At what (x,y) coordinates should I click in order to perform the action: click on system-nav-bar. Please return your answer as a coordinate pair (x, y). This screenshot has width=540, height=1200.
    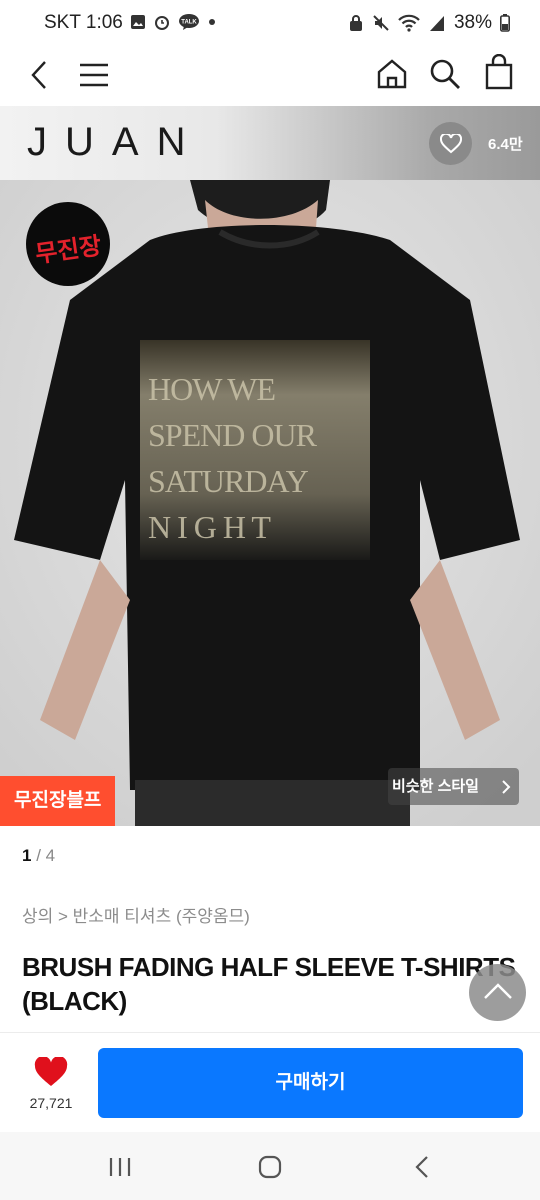
    Looking at the image, I should click on (270, 1166).